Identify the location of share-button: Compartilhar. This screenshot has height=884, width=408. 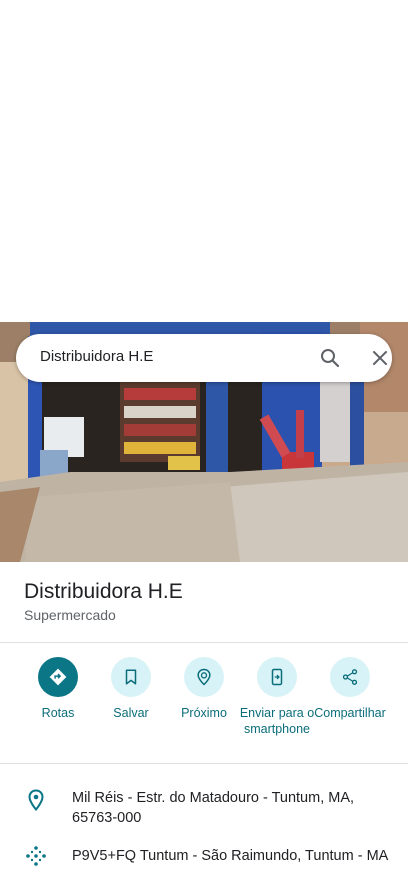
(350, 688).